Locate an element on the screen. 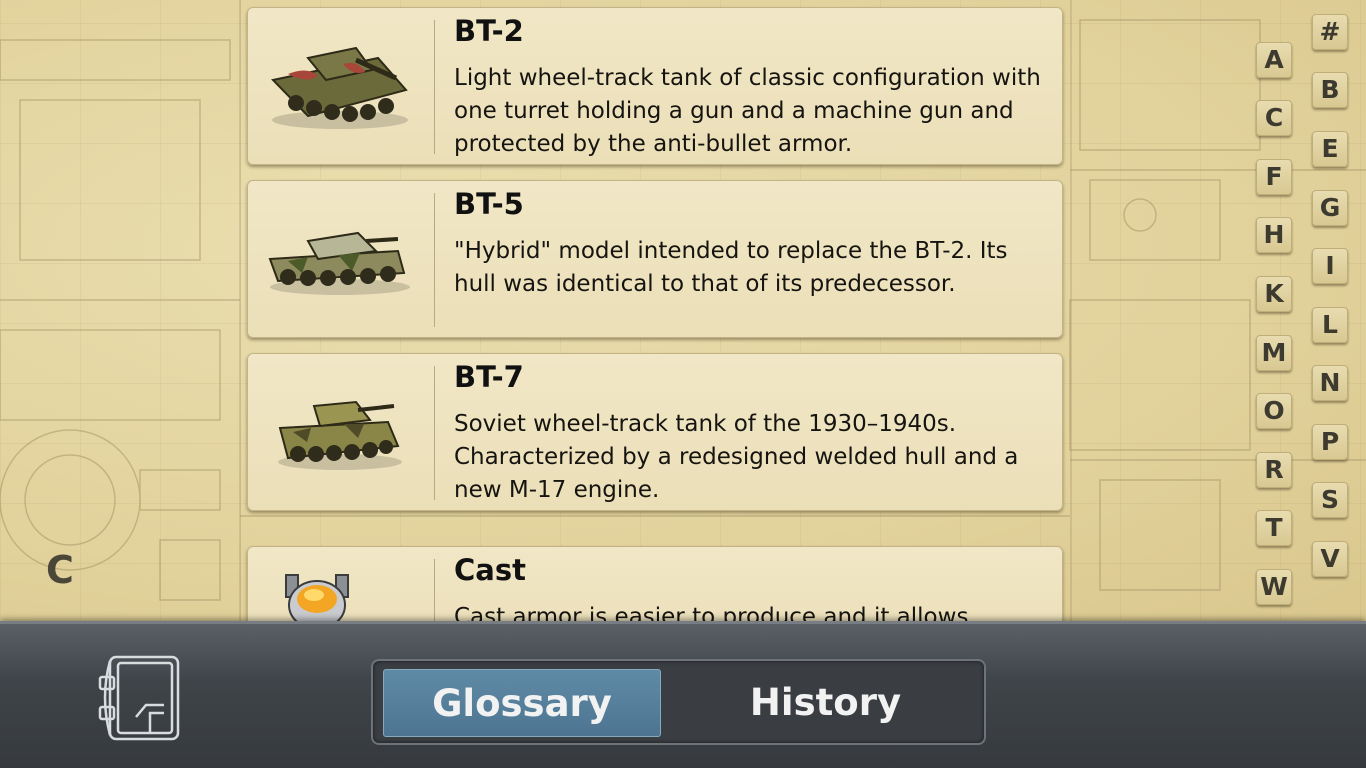  index-letter-r: R is located at coordinates (1274, 470).